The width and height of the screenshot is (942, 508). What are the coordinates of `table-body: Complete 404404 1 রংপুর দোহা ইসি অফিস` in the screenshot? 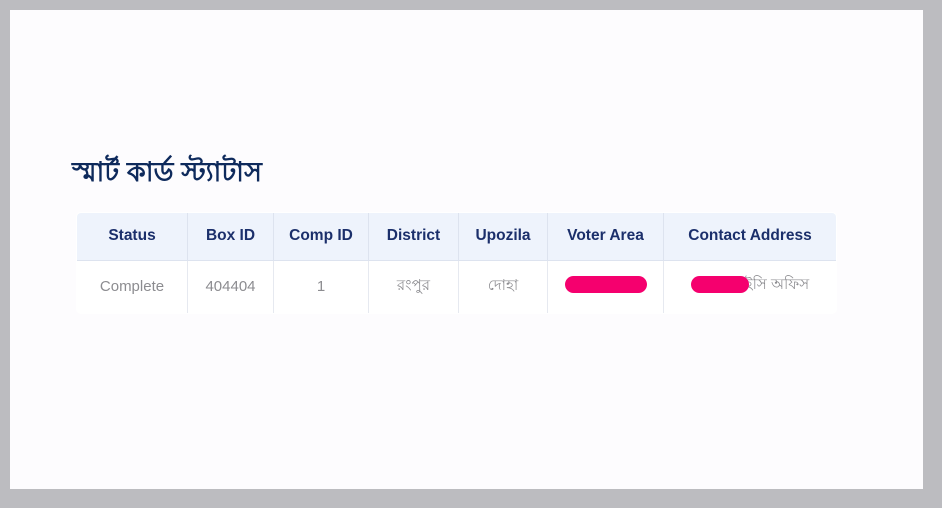 It's located at (456, 286).